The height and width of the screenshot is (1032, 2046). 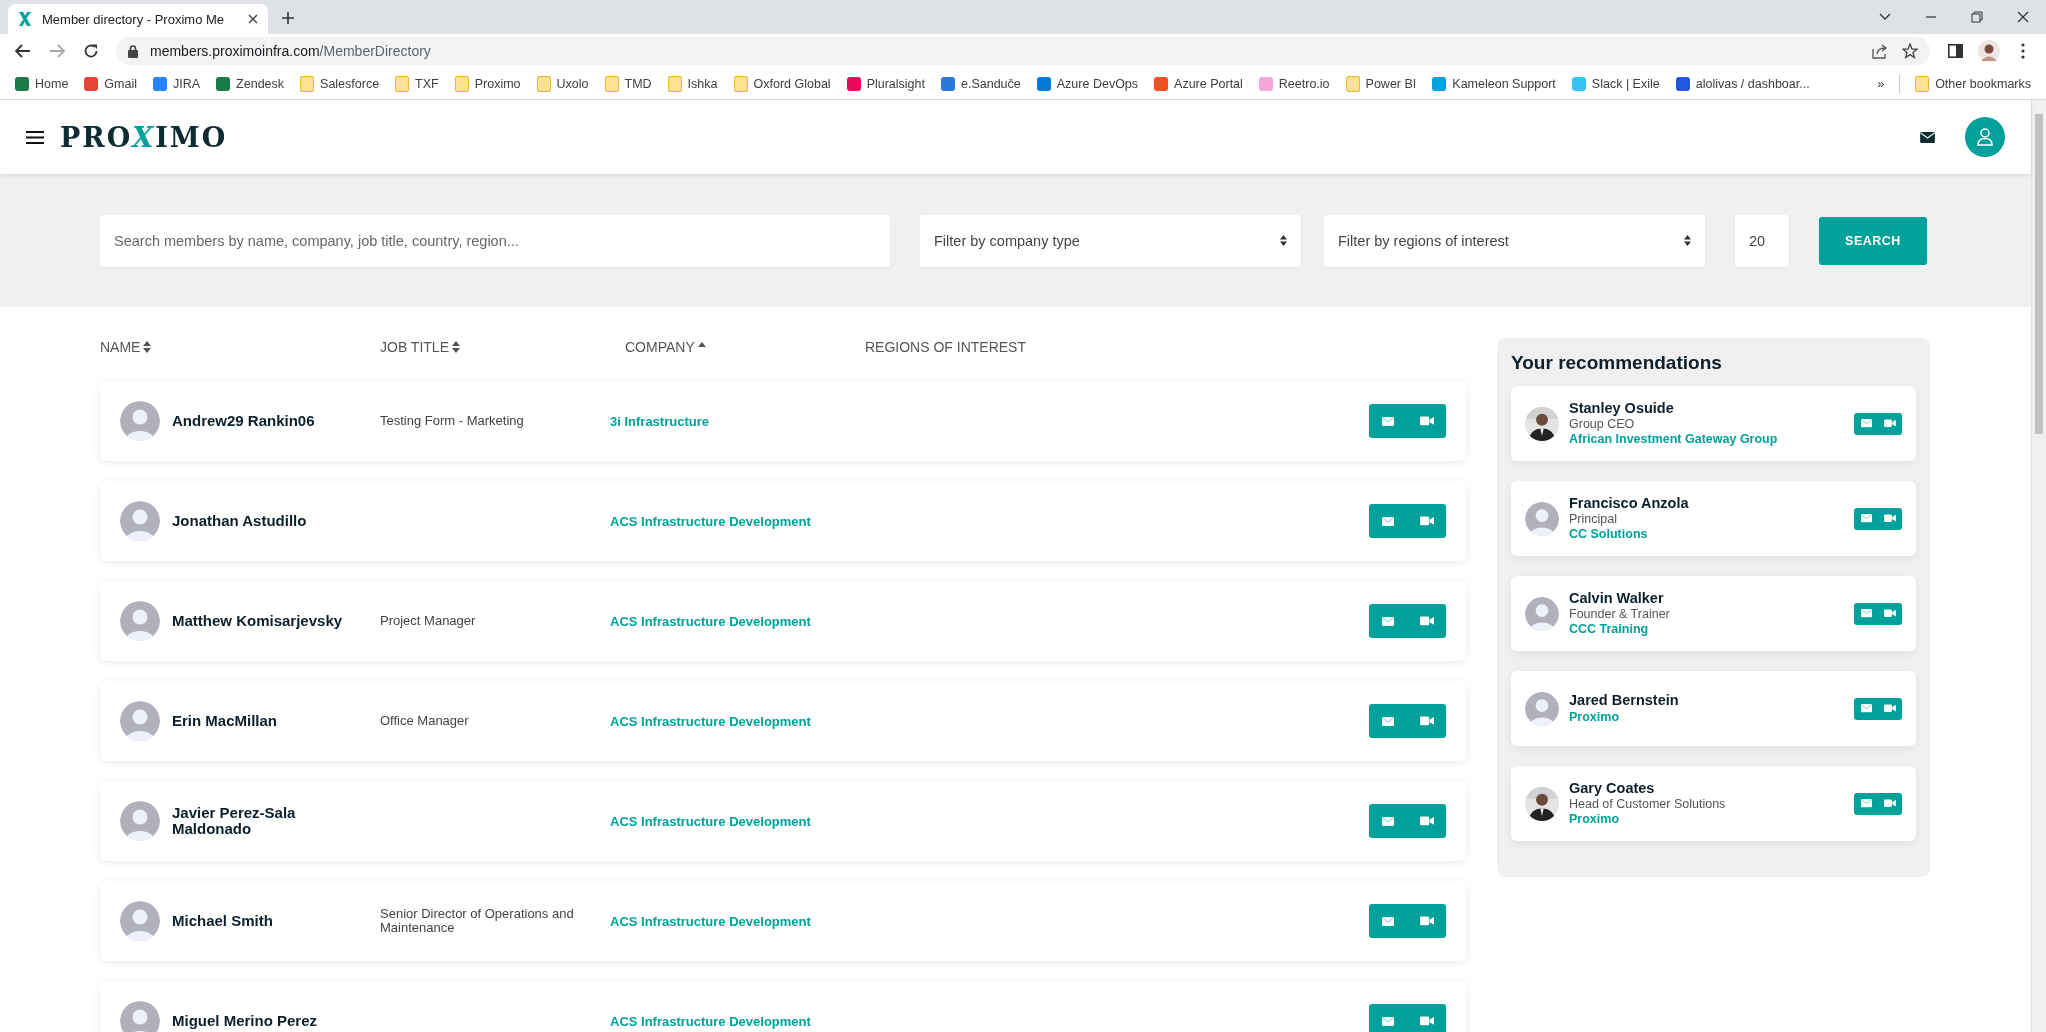 I want to click on member-name: Jared Bernstein, so click(x=1706, y=701).